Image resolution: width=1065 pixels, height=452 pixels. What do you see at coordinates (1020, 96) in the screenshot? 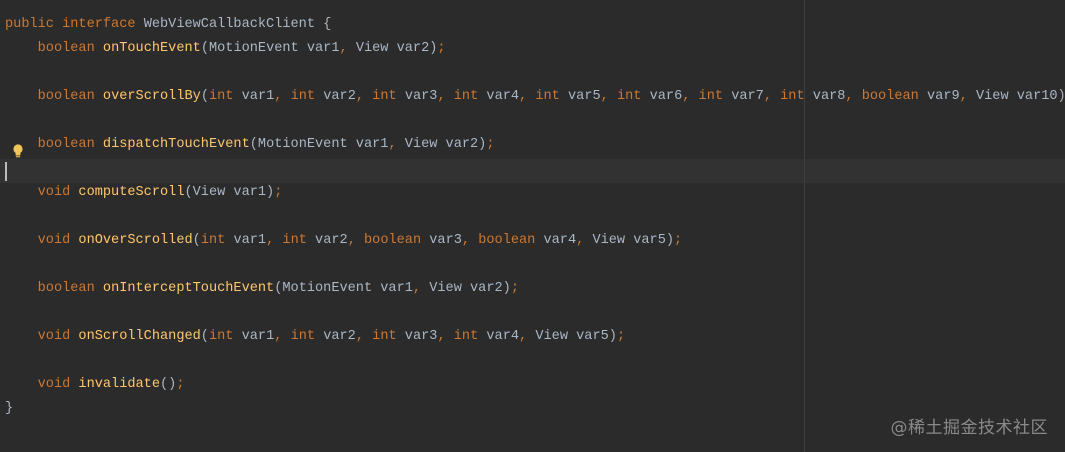
I see `code-token: View var10)` at bounding box center [1020, 96].